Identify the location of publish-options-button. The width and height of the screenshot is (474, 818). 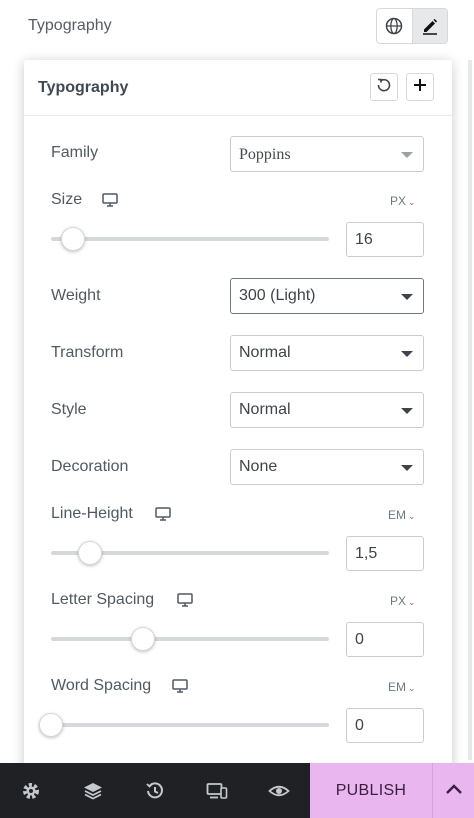
(453, 790).